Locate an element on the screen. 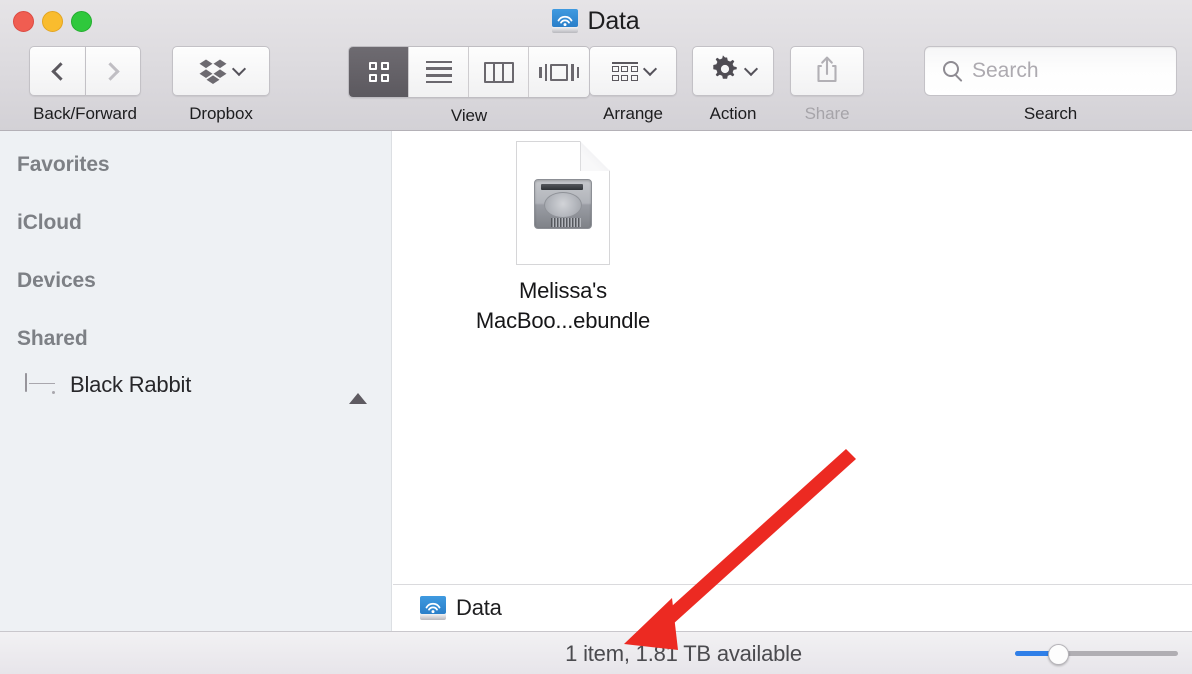 The image size is (1192, 674). arrange-button is located at coordinates (633, 71).